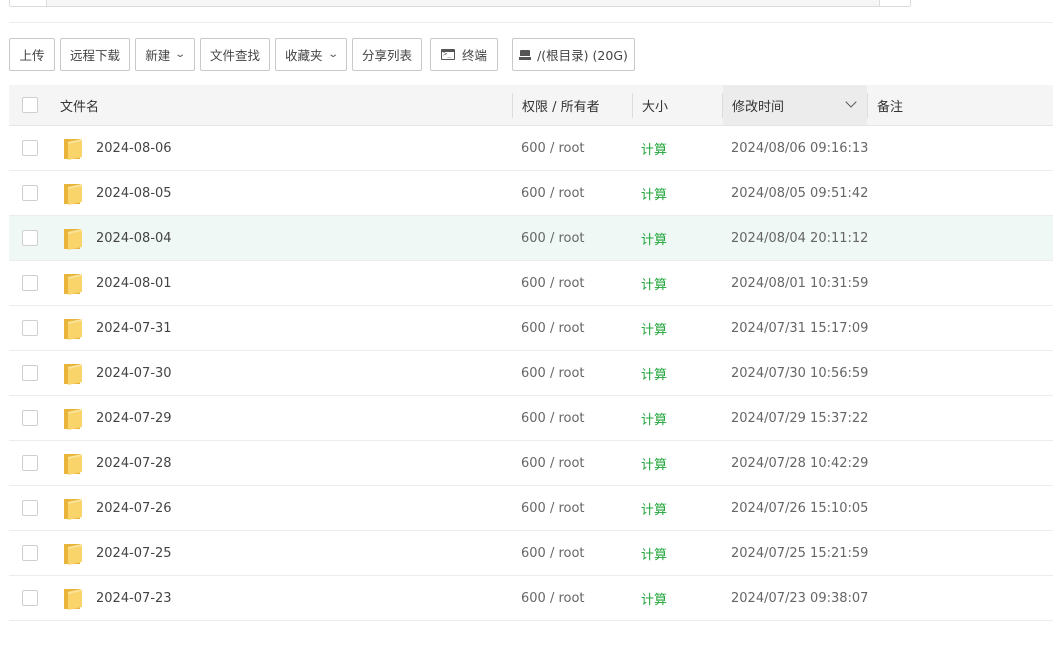 The height and width of the screenshot is (665, 1053). Describe the element at coordinates (32, 54) in the screenshot. I see `upload-button: 上传` at that location.